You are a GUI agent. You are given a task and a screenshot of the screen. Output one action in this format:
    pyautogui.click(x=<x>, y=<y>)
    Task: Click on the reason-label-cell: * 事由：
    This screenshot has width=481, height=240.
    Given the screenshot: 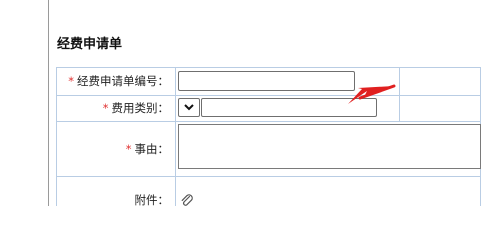 What is the action you would take?
    pyautogui.click(x=116, y=149)
    